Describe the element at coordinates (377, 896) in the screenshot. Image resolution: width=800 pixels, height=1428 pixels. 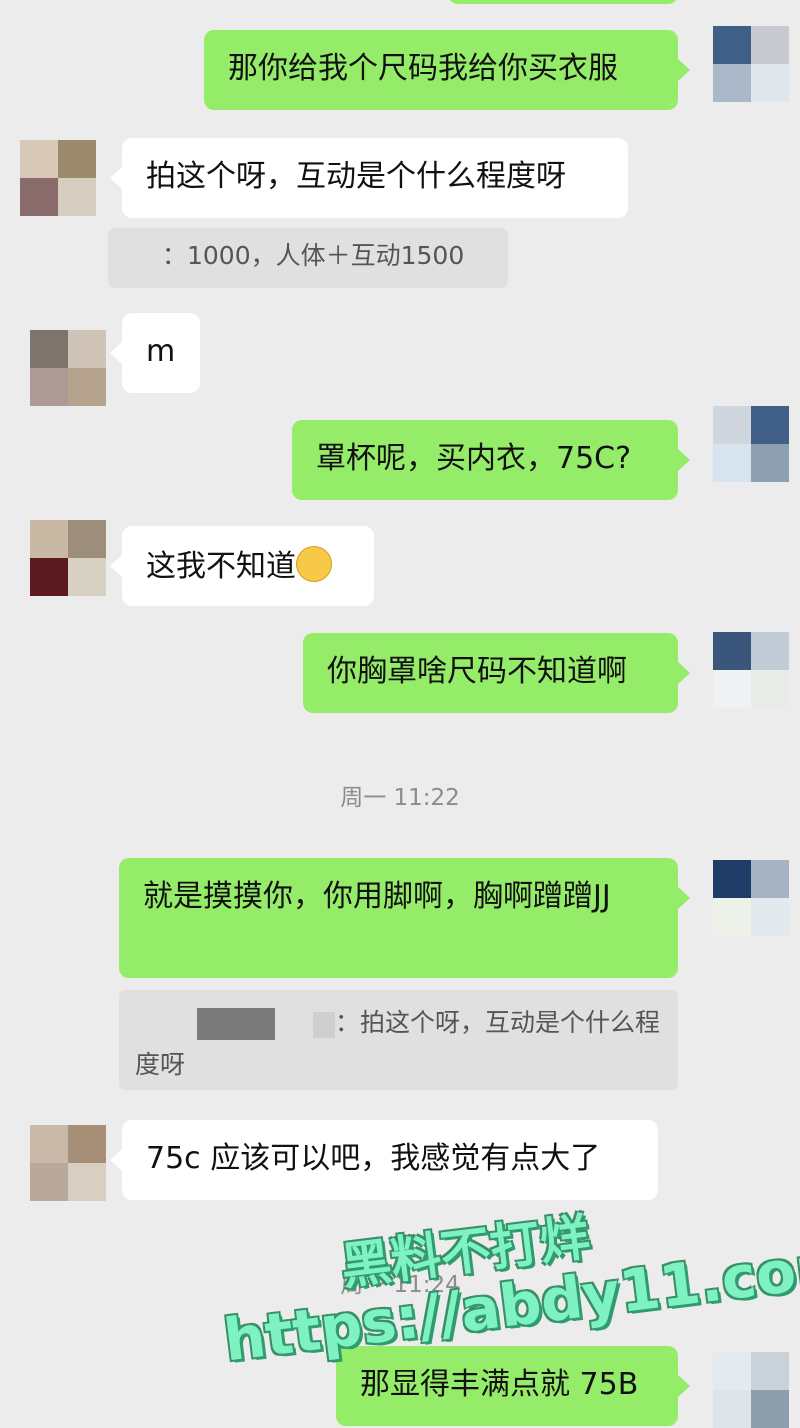
I see `message-text: 就是摸摸你，你用脚啊，胸啊蹭蹭JJ` at that location.